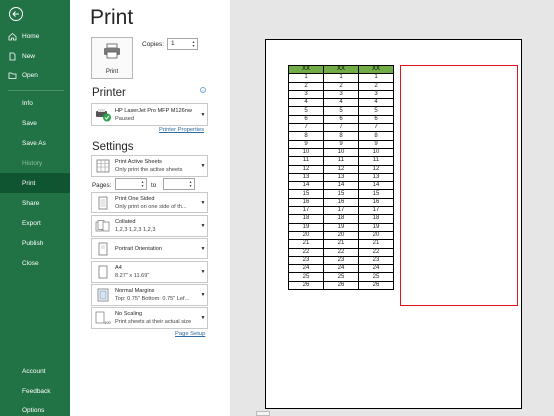 The width and height of the screenshot is (554, 416). What do you see at coordinates (103, 295) in the screenshot?
I see `margins-icon` at bounding box center [103, 295].